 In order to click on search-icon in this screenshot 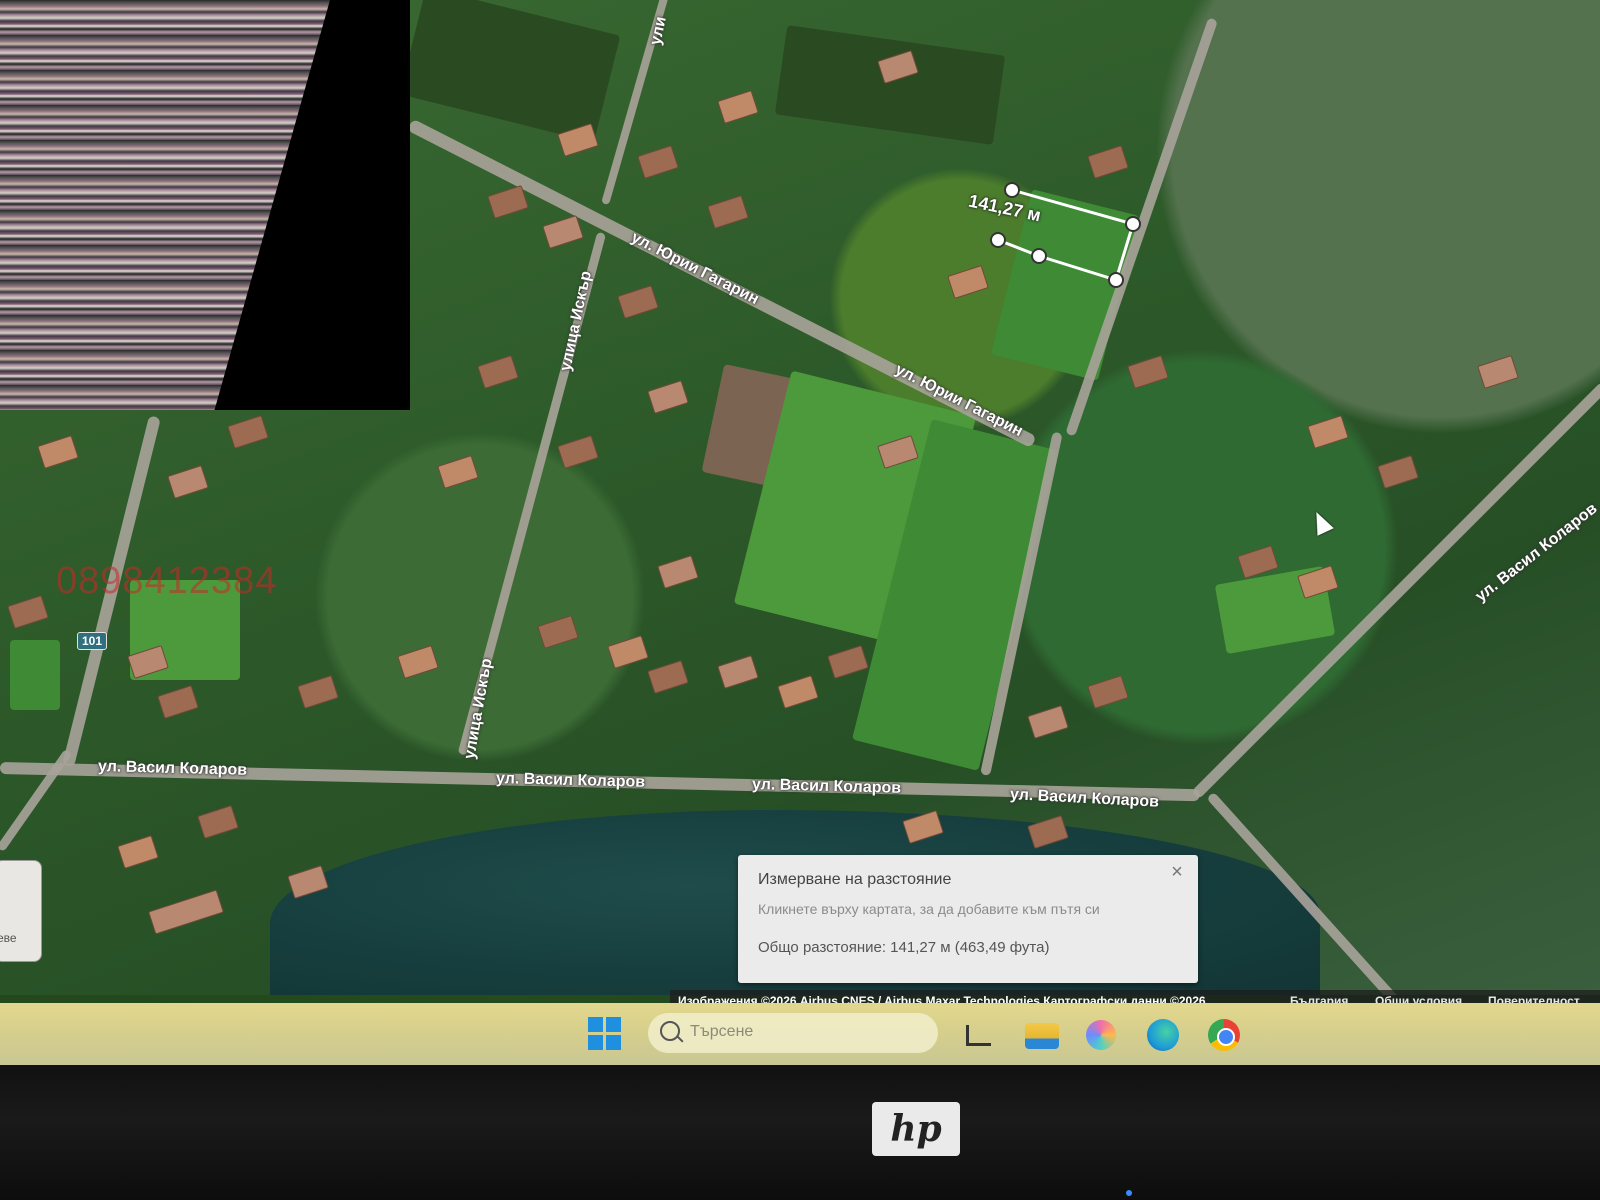, I will do `click(670, 1031)`.